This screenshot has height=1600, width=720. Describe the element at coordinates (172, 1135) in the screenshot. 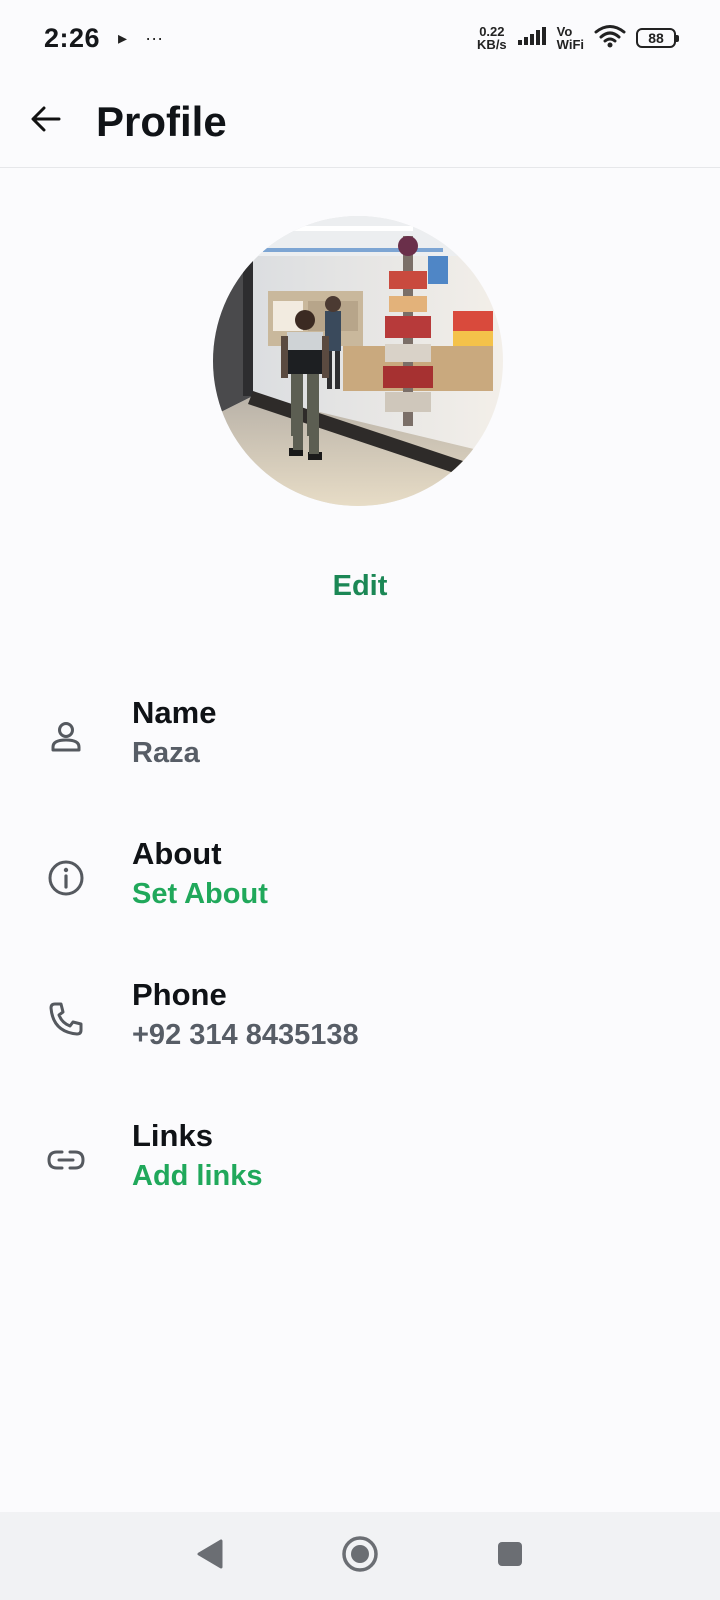

I see `links-label: Links` at that location.